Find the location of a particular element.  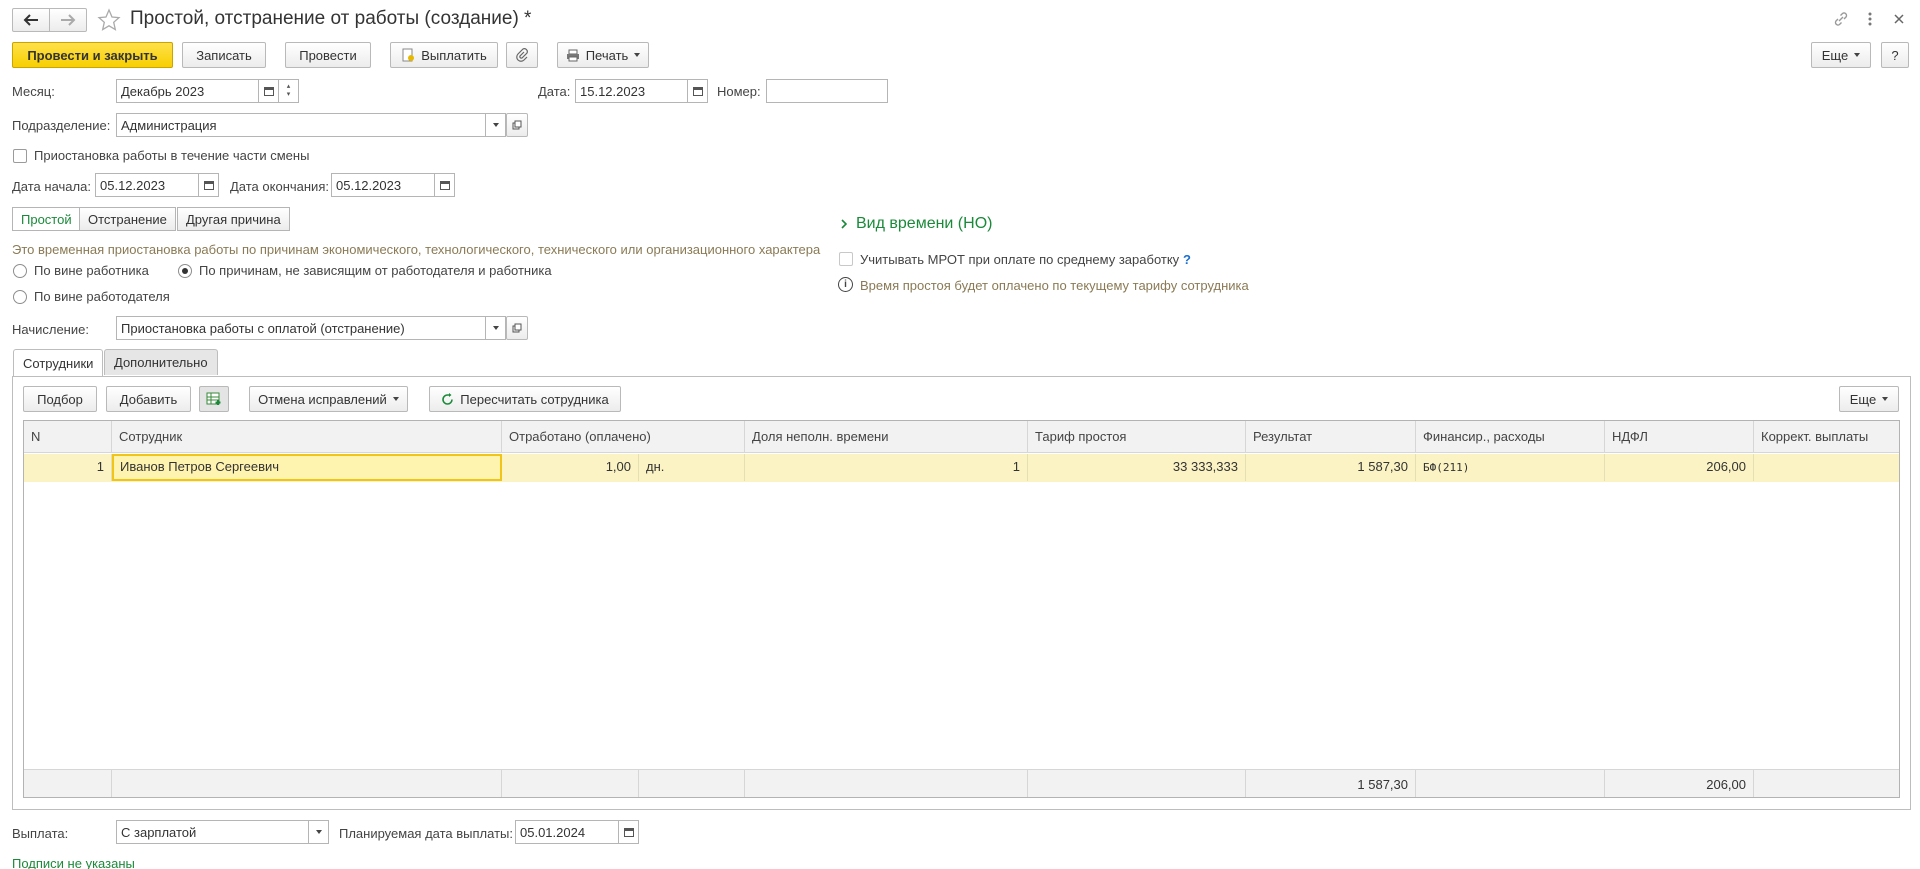

planned-date-label: Планируемая дата выплаты: is located at coordinates (426, 833).